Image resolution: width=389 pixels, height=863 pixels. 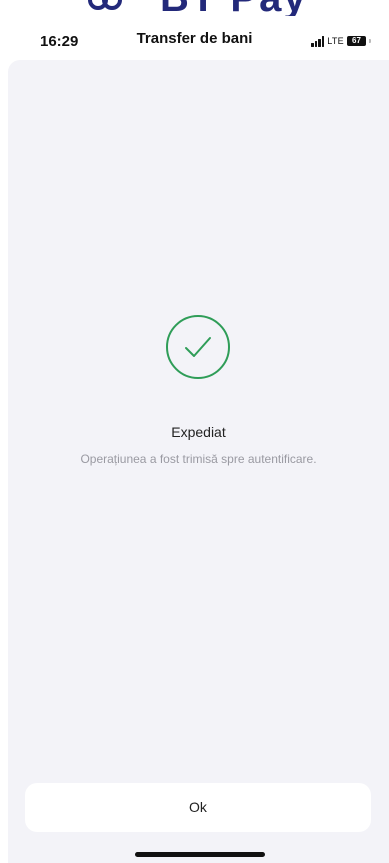 What do you see at coordinates (105, 5) in the screenshot?
I see `brand-logo-icon` at bounding box center [105, 5].